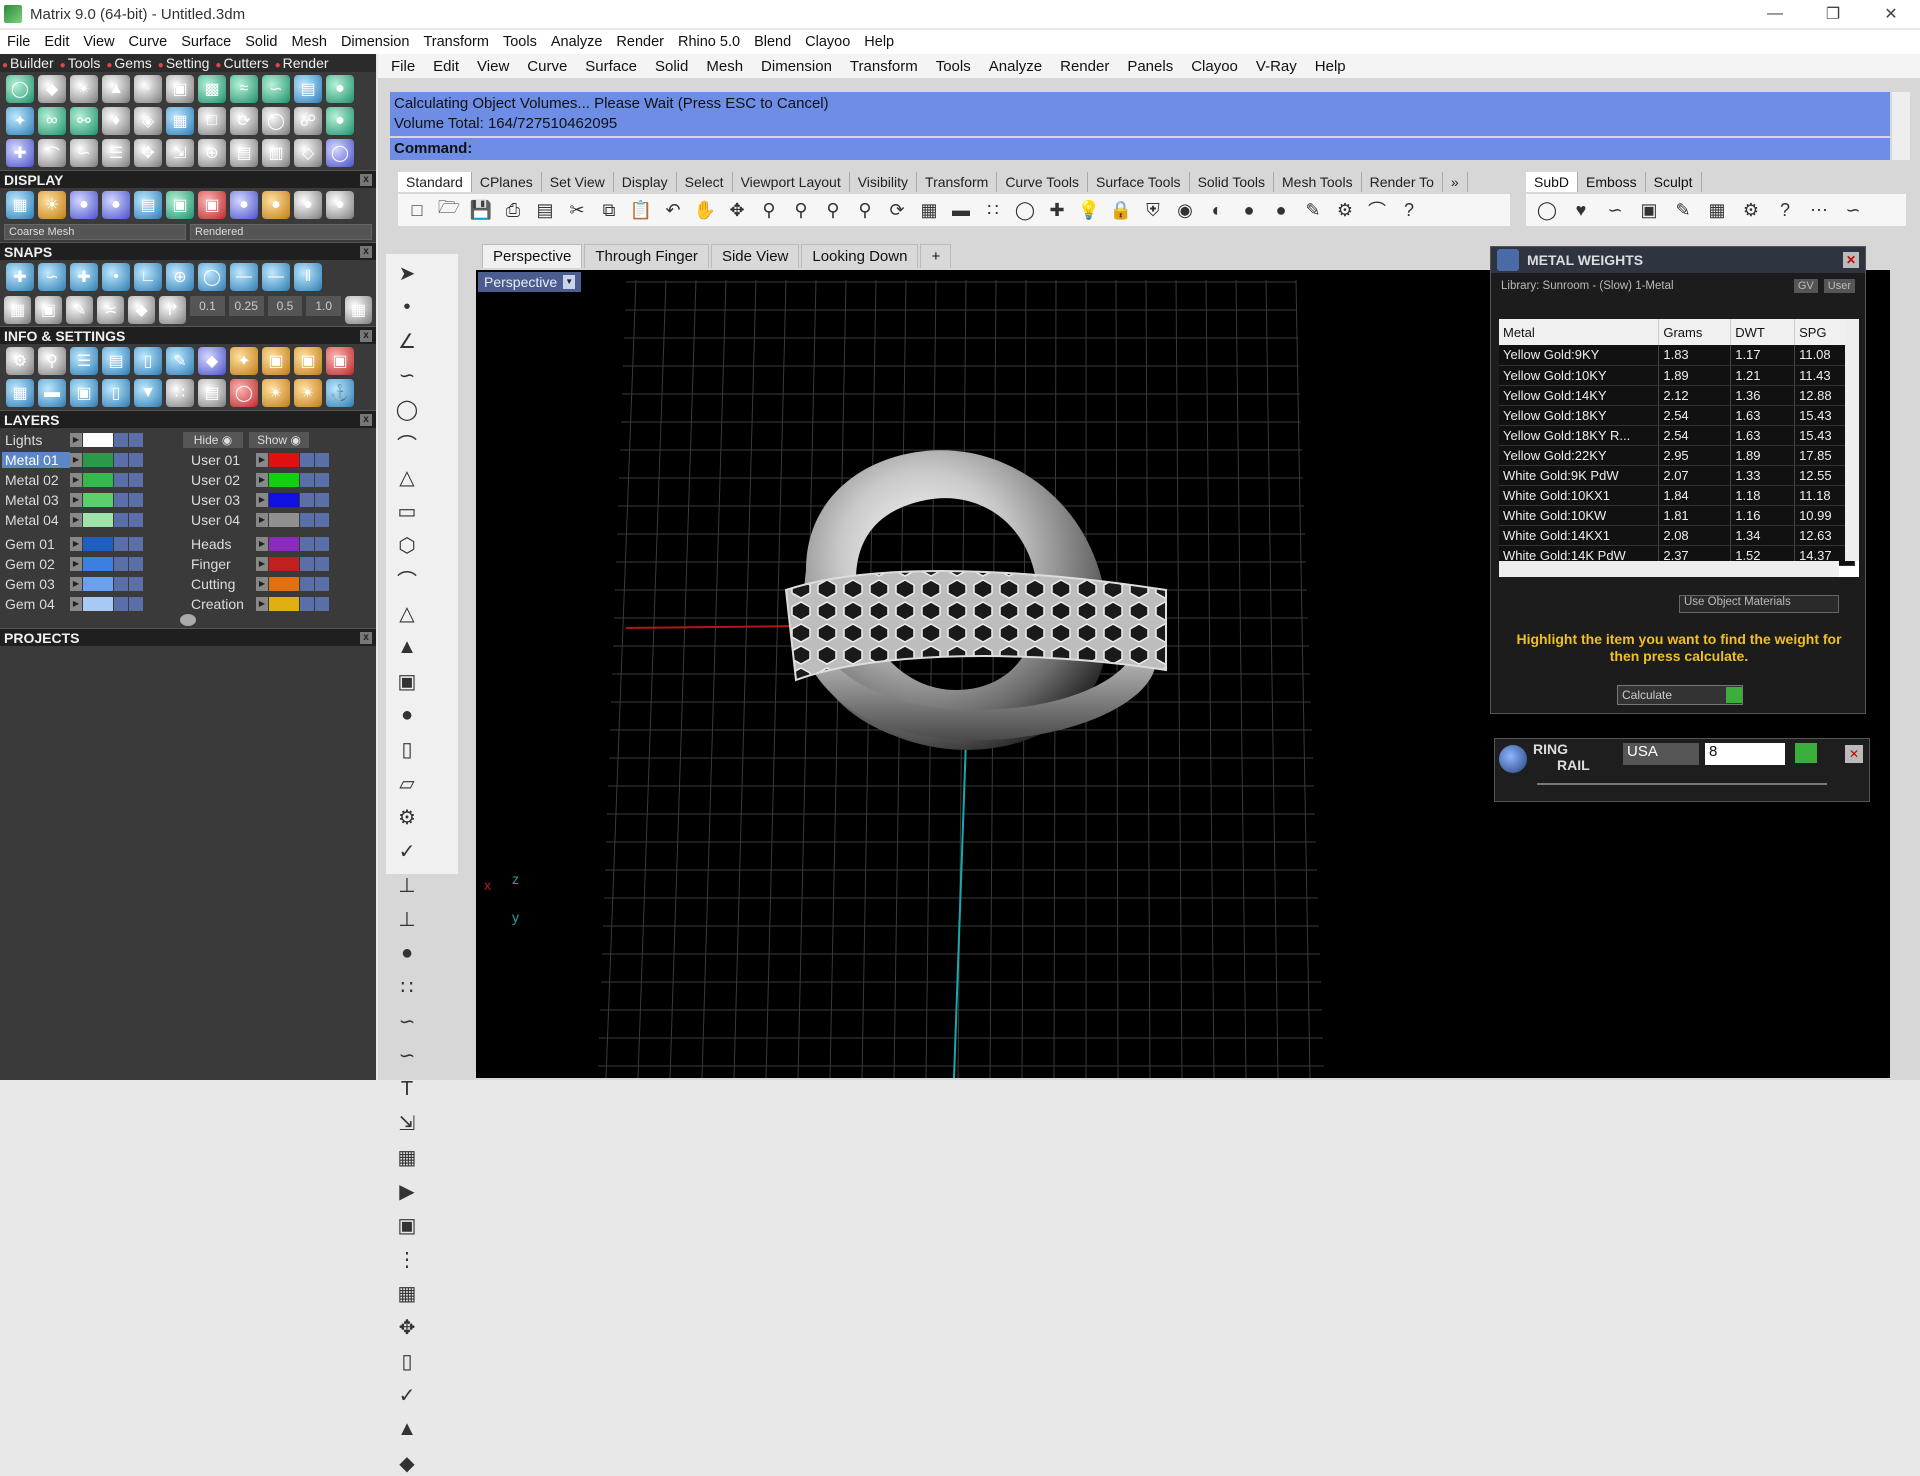 The height and width of the screenshot is (1476, 1920). What do you see at coordinates (244, 153) in the screenshot?
I see `group-icon: ▤` at bounding box center [244, 153].